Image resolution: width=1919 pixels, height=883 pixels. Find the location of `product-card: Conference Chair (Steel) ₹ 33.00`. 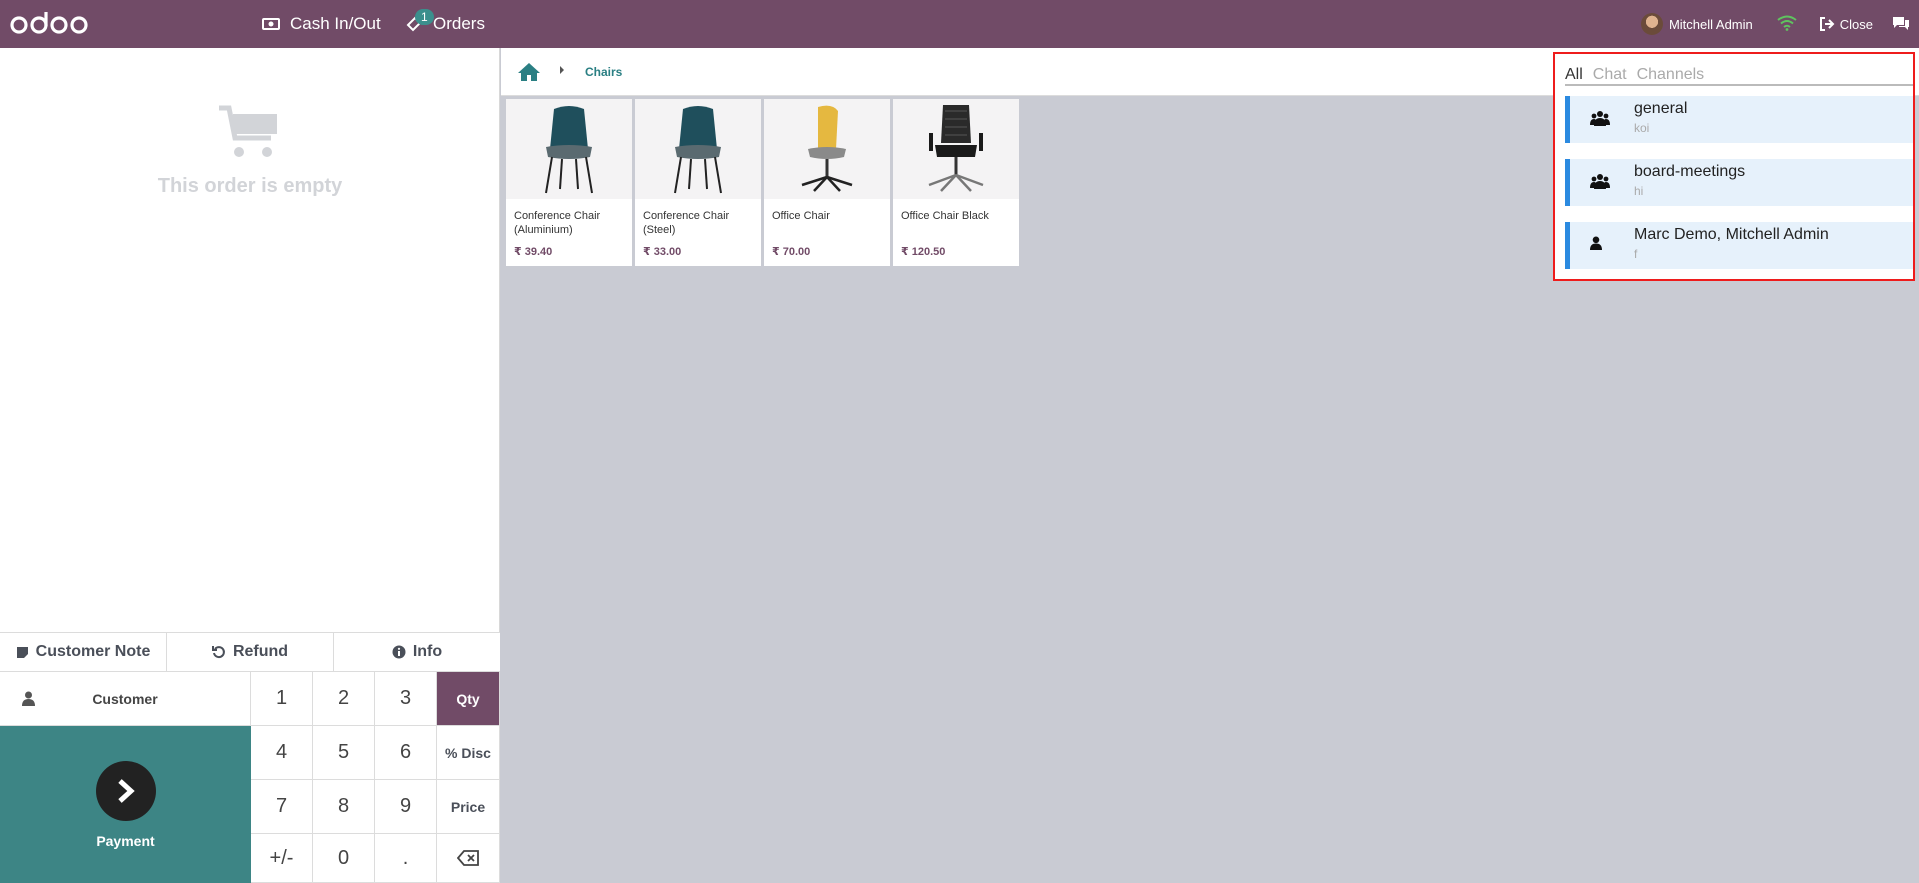

product-card: Conference Chair (Steel) ₹ 33.00 is located at coordinates (698, 182).